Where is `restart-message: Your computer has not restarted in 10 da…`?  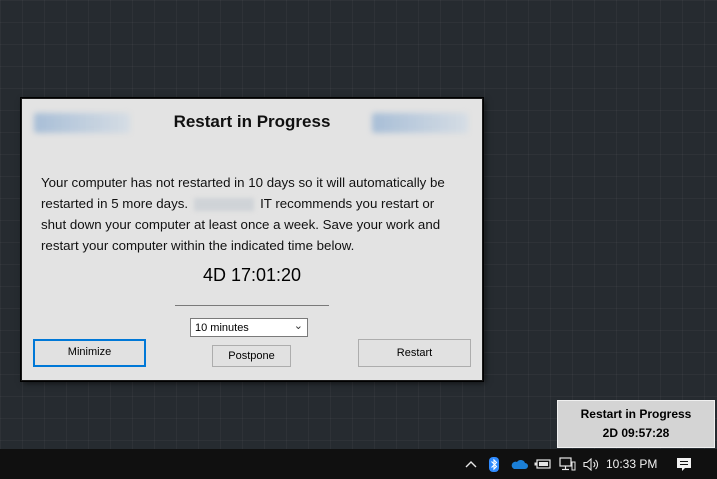
restart-message: Your computer has not restarted in 10 da… is located at coordinates (251, 214).